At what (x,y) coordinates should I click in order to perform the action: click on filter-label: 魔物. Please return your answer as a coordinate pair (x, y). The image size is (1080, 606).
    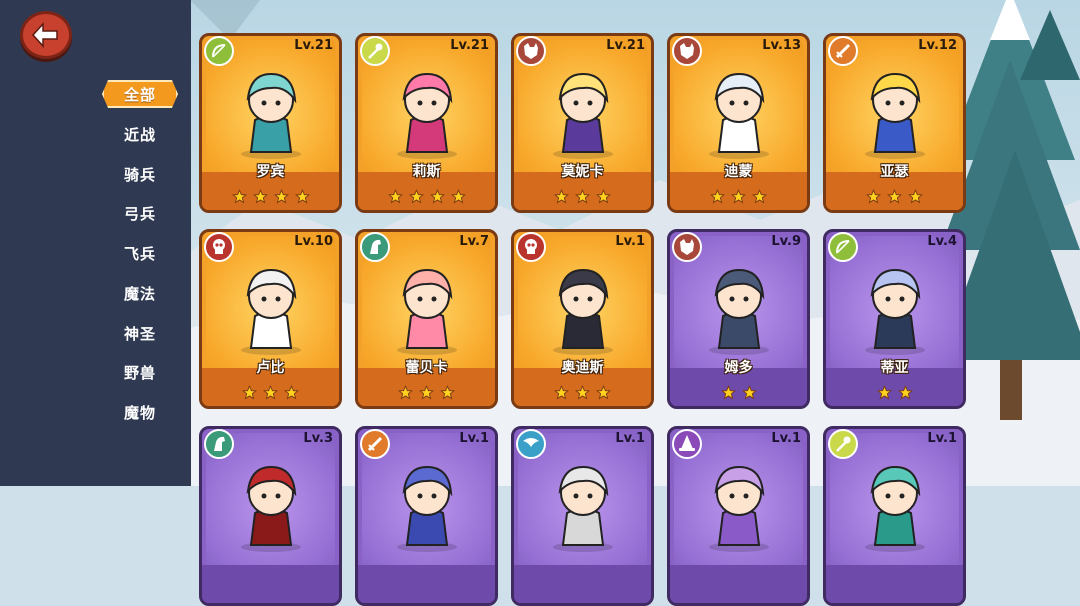
    Looking at the image, I should click on (139, 412).